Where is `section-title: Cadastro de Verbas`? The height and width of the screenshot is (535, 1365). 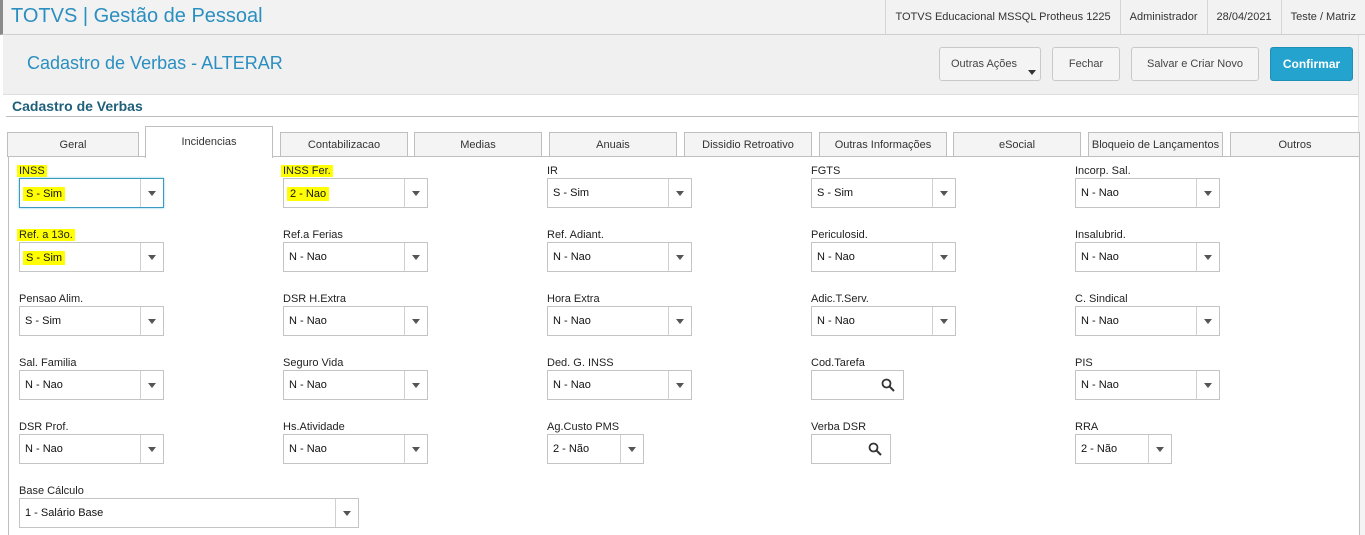 section-title: Cadastro de Verbas is located at coordinates (77, 106).